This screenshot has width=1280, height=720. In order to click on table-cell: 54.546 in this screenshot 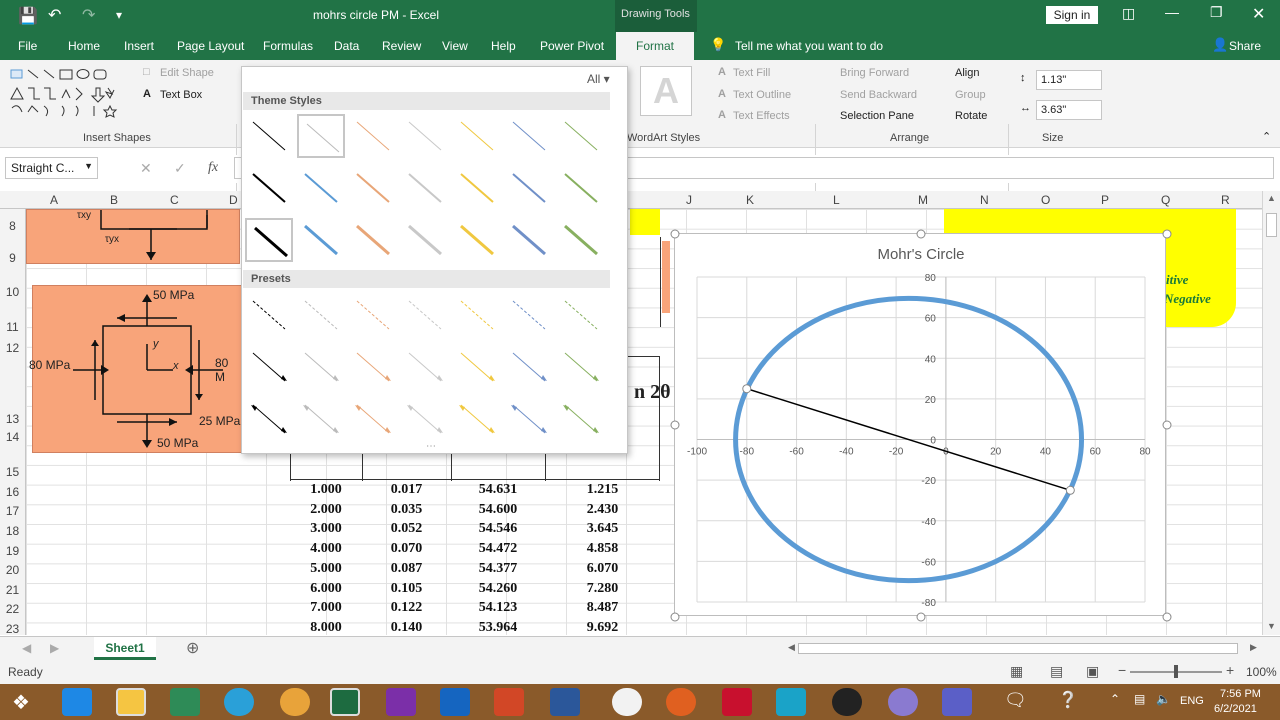, I will do `click(498, 529)`.